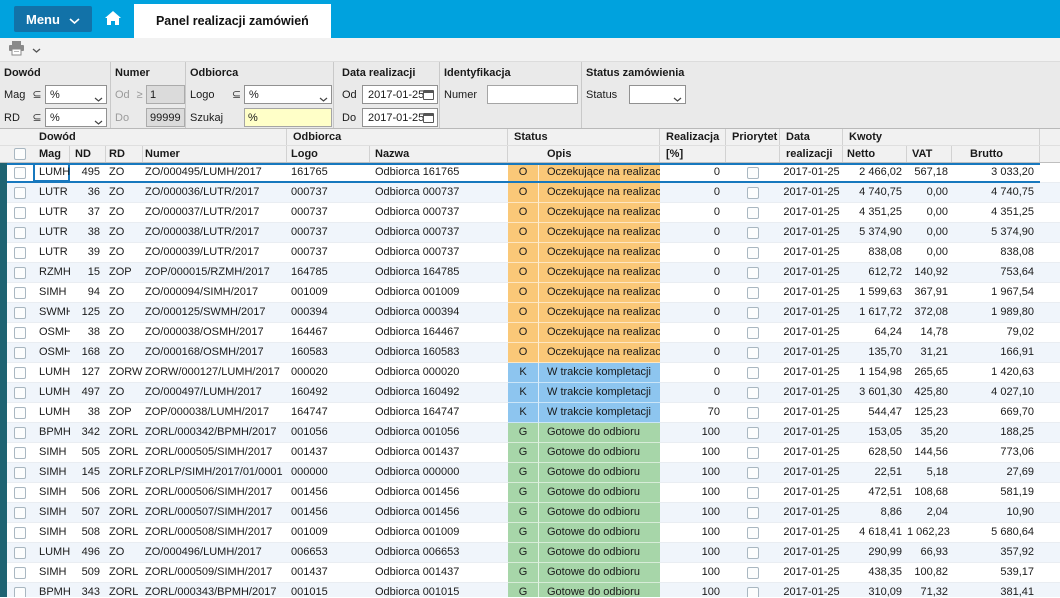 The width and height of the screenshot is (1060, 598). What do you see at coordinates (328, 154) in the screenshot?
I see `col-header-logo: Logo` at bounding box center [328, 154].